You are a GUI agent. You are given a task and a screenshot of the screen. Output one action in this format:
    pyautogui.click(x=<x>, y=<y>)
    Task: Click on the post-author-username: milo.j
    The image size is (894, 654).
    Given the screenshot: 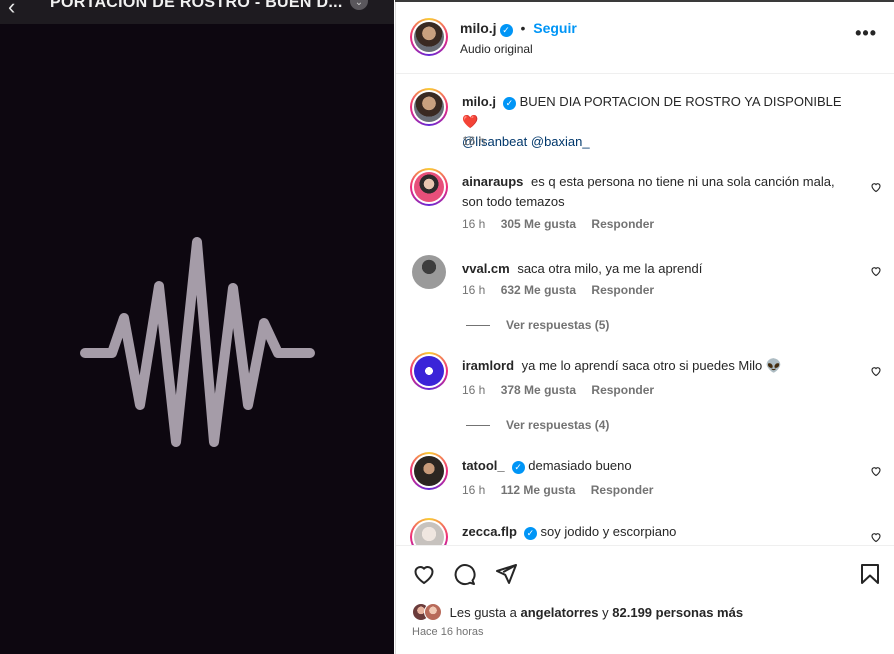 What is the action you would take?
    pyautogui.click(x=478, y=28)
    